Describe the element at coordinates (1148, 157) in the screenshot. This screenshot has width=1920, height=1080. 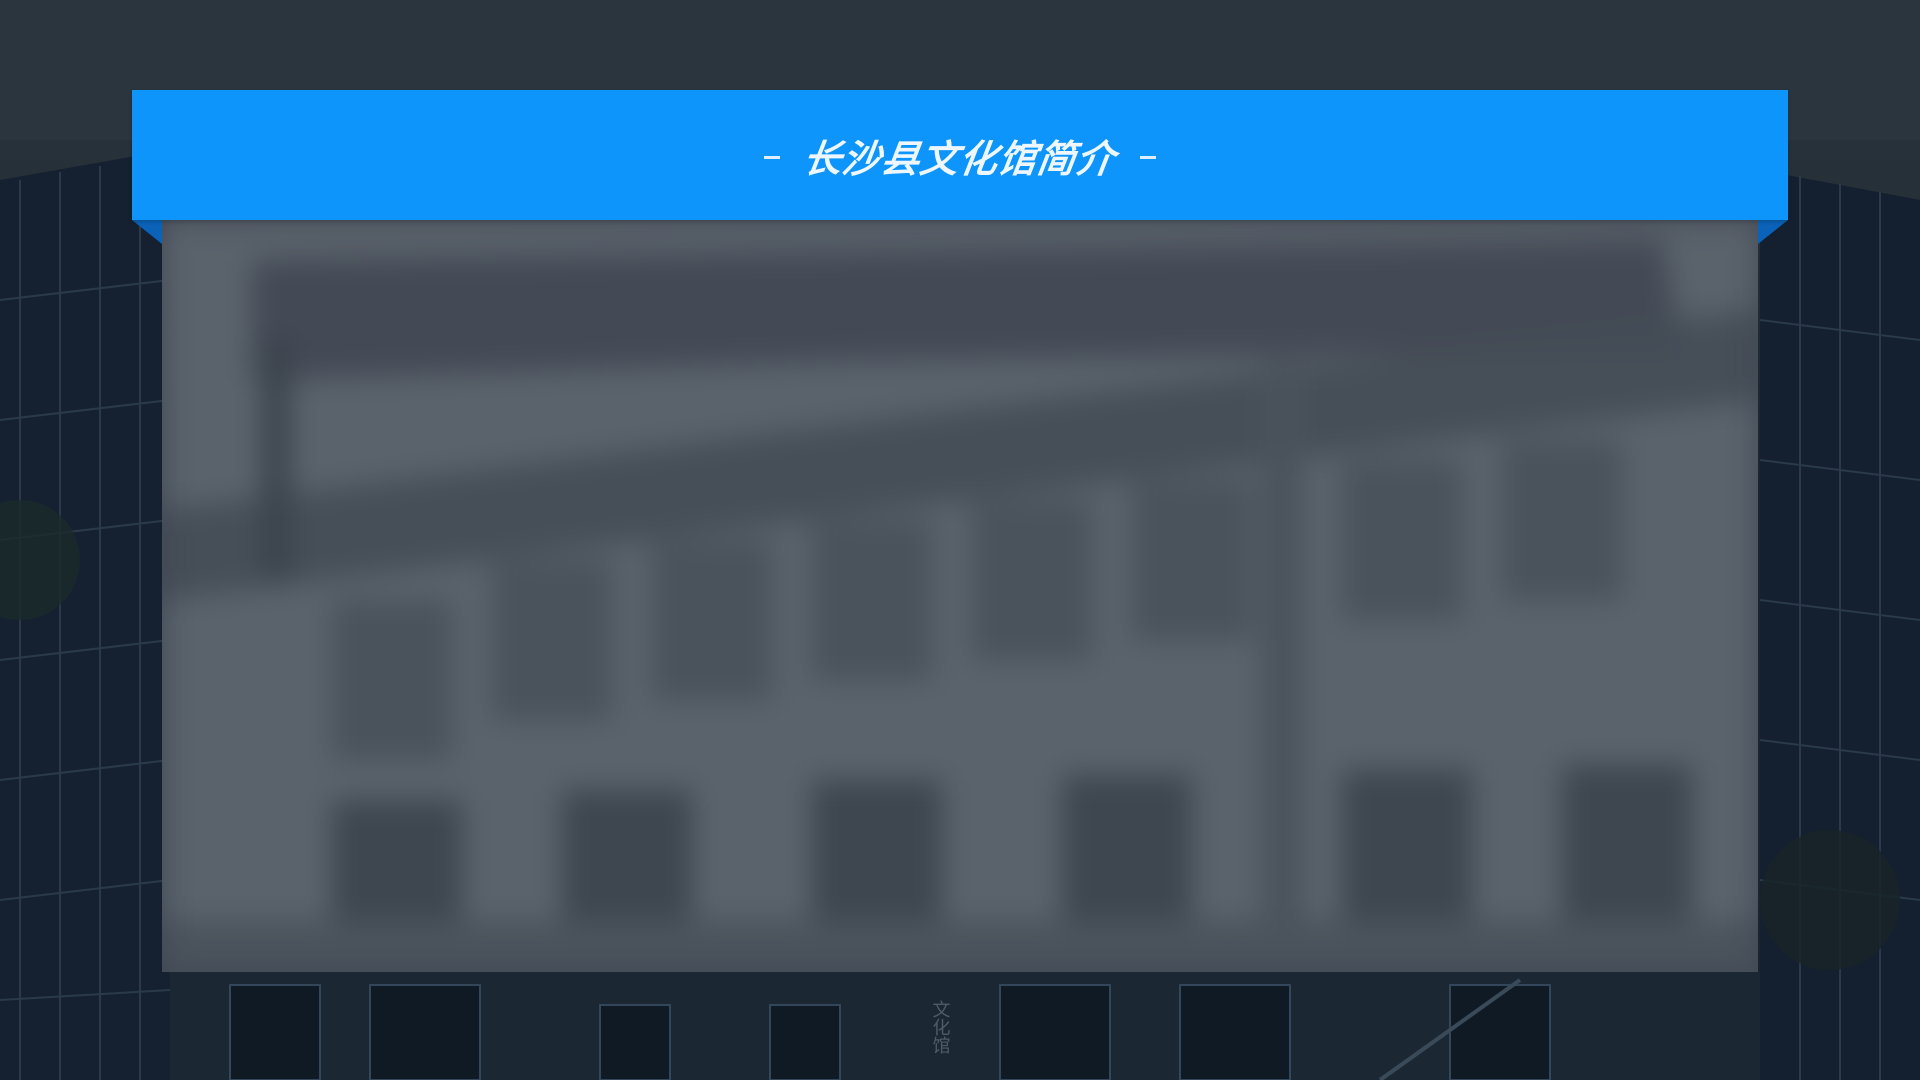
I see `title-dash-right` at that location.